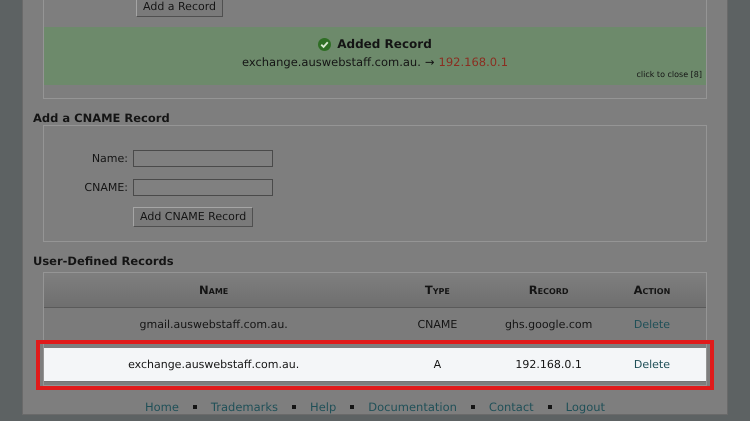 The width and height of the screenshot is (750, 421). I want to click on add-cname-button: Add CNAME Record, so click(193, 216).